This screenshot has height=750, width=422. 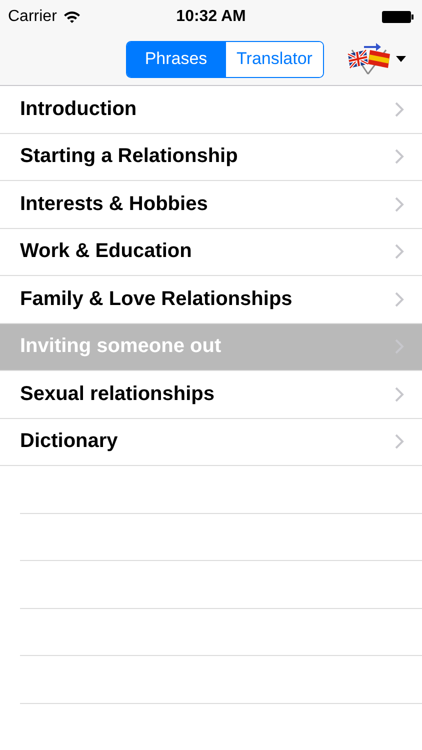 What do you see at coordinates (398, 17) in the screenshot?
I see `battery-icon` at bounding box center [398, 17].